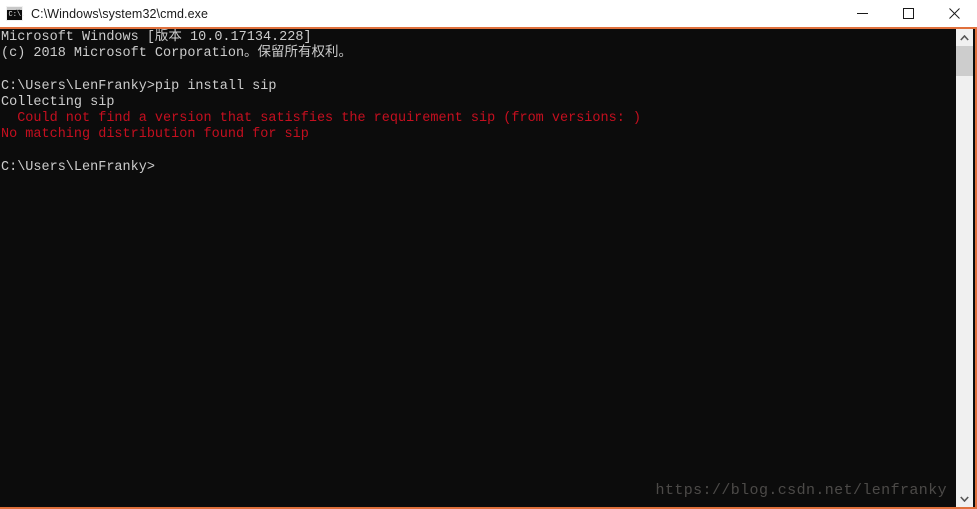 Image resolution: width=977 pixels, height=509 pixels. I want to click on console-line: No matching distribution found for sip, so click(155, 135).